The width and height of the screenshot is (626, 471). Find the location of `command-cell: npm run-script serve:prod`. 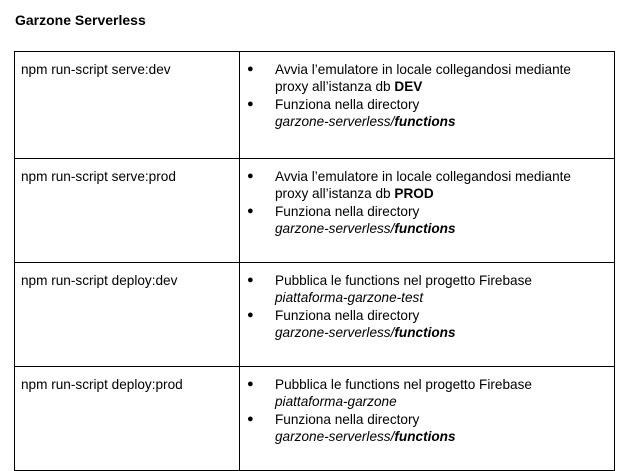

command-cell: npm run-script serve:prod is located at coordinates (127, 210).